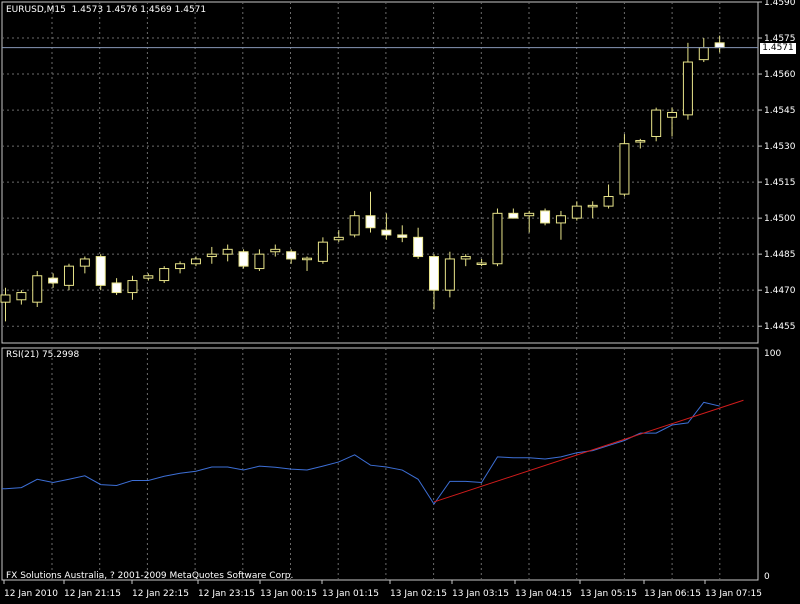 The image size is (800, 604). I want to click on x-tick-label: 13 Jan 05:15, so click(608, 594).